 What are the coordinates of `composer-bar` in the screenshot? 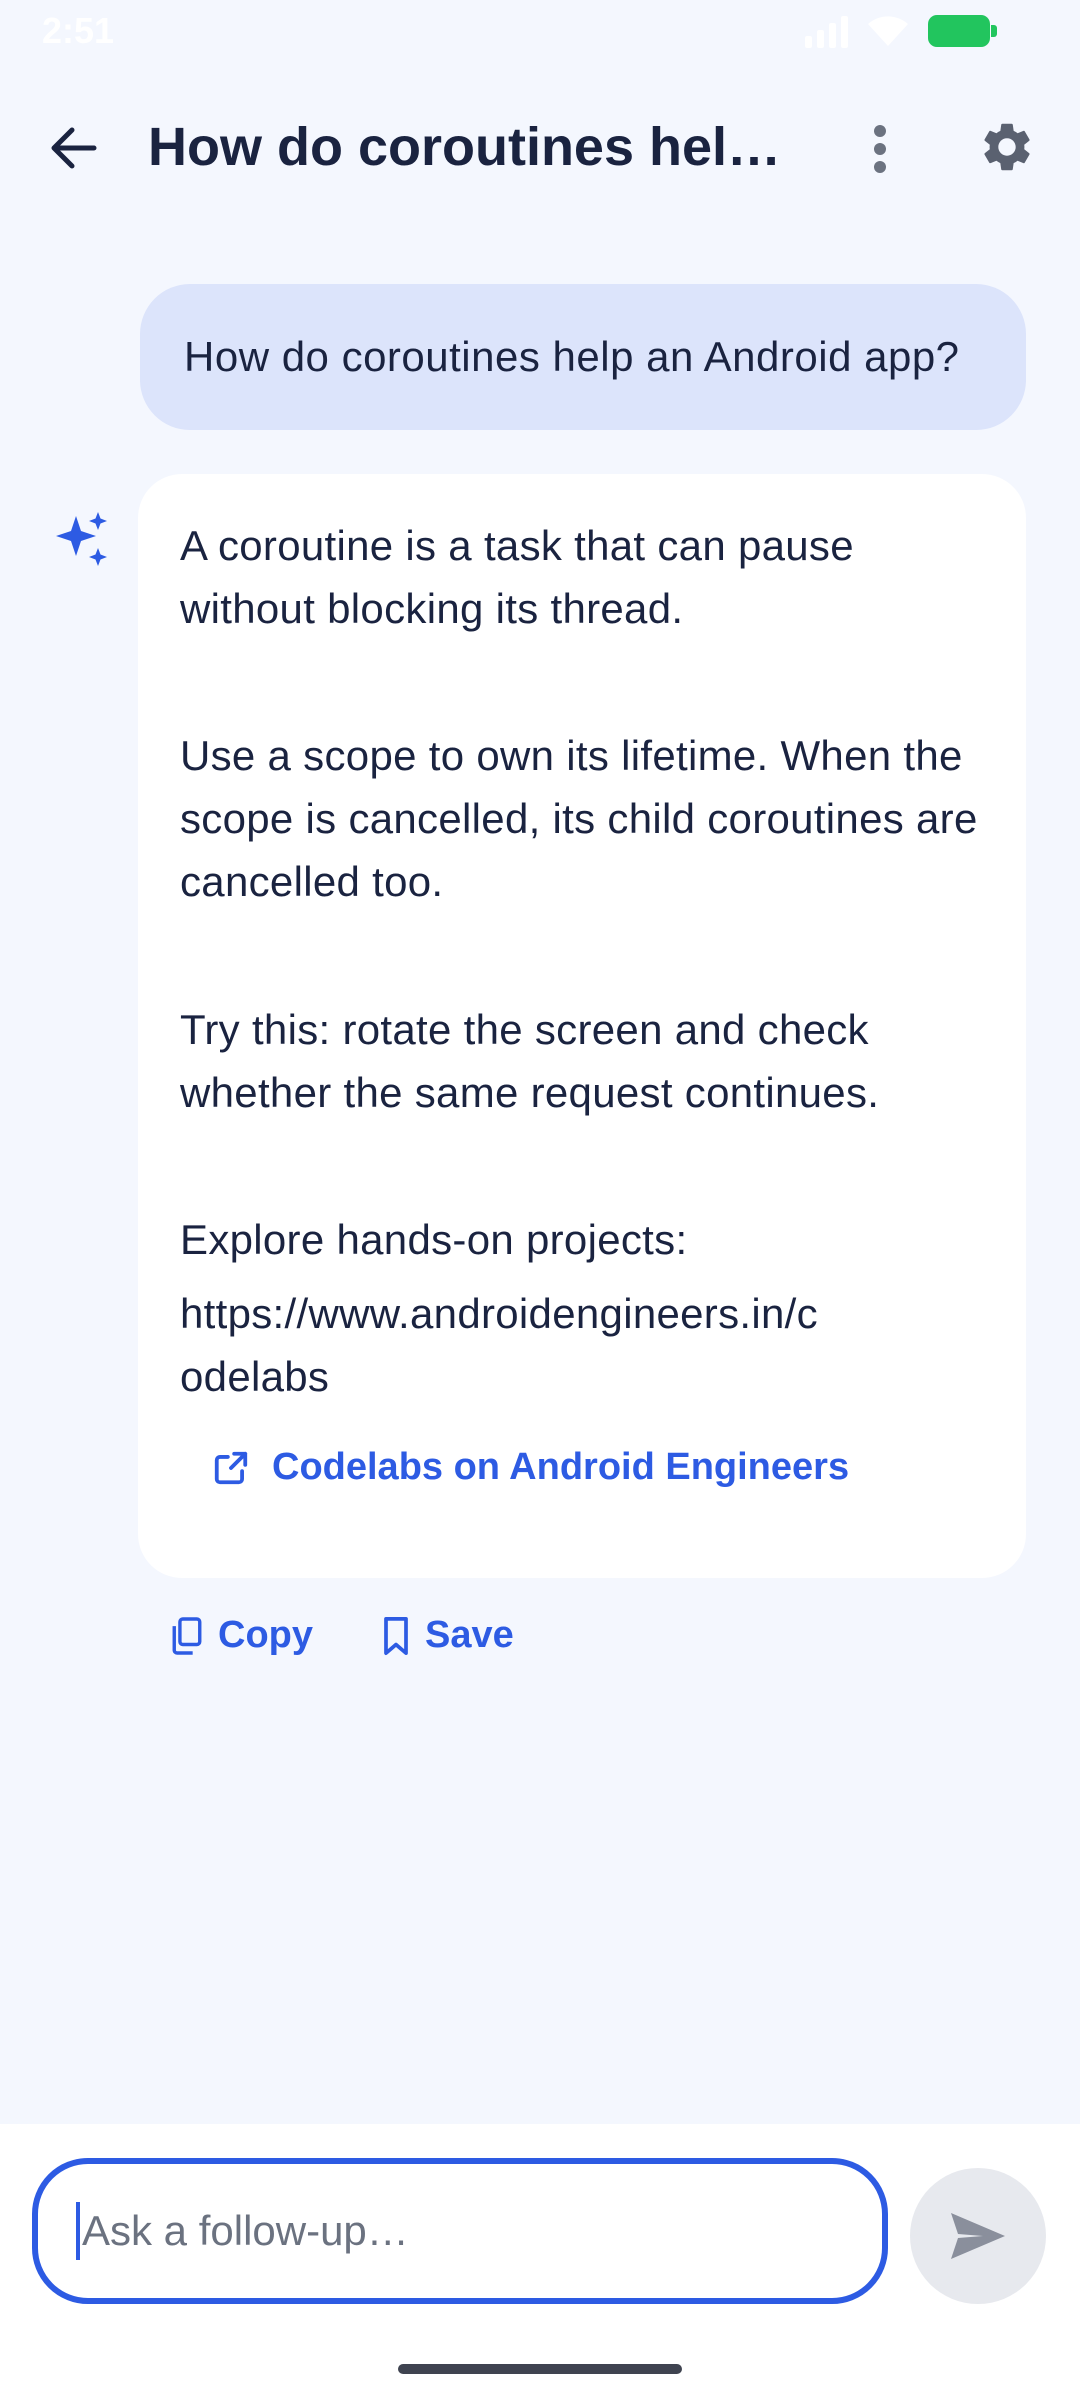 It's located at (540, 2262).